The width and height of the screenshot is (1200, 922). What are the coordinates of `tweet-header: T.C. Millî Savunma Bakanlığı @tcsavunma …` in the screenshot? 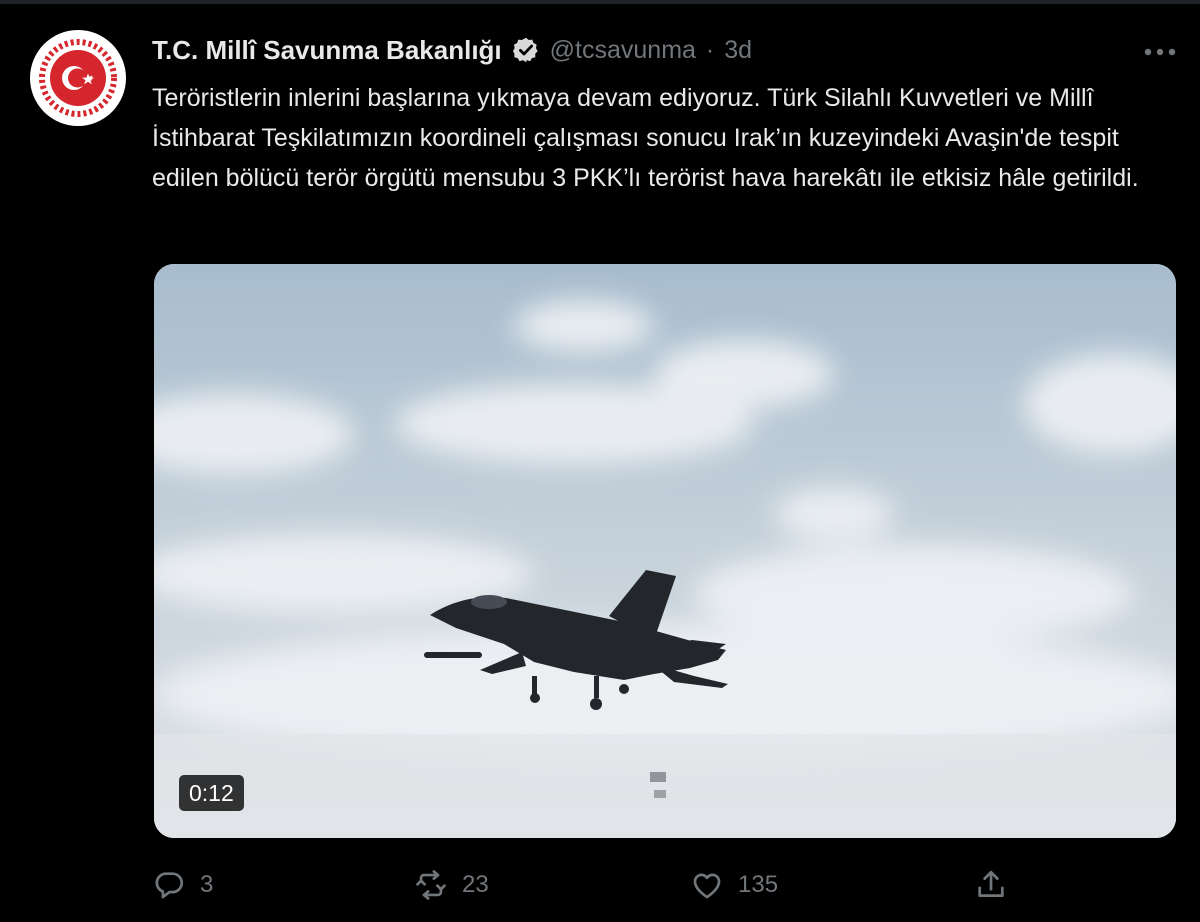 It's located at (452, 50).